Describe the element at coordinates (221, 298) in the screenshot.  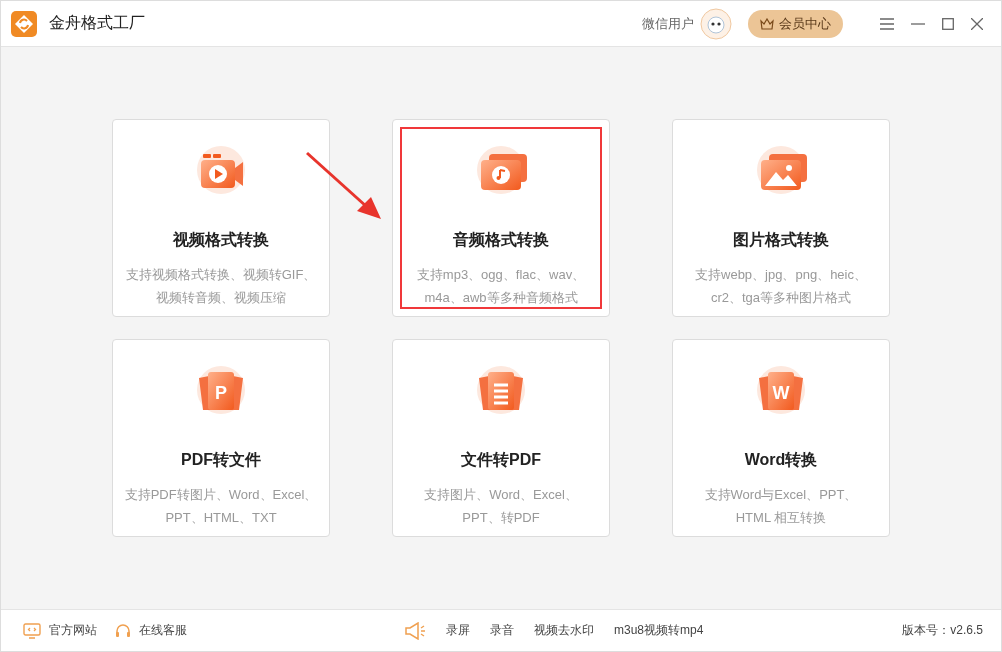
I see `card-description-line: 视频转音频、视频压缩` at that location.